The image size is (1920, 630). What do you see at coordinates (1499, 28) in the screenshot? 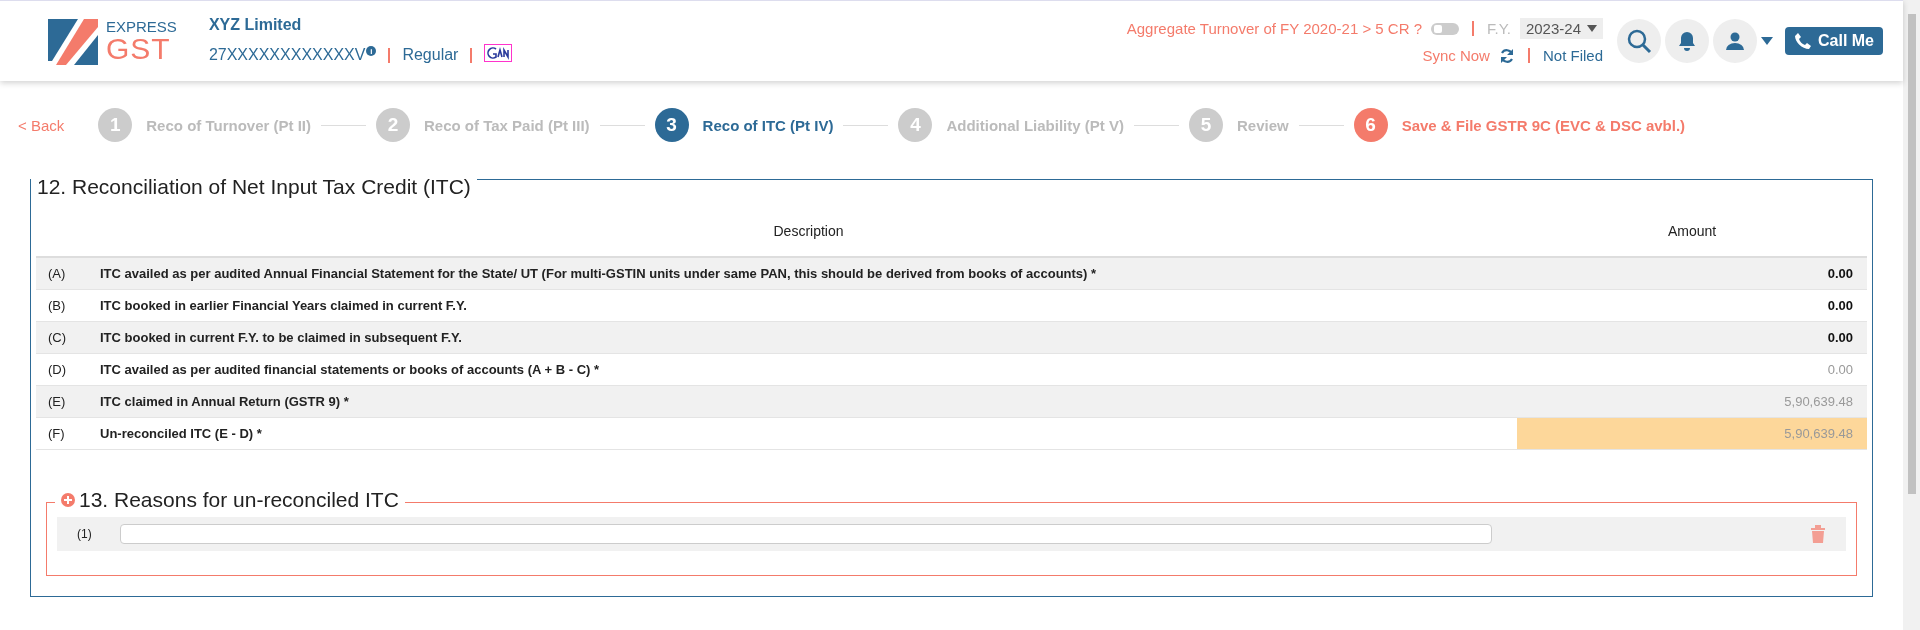
I see `fy-label: F.Y.` at bounding box center [1499, 28].